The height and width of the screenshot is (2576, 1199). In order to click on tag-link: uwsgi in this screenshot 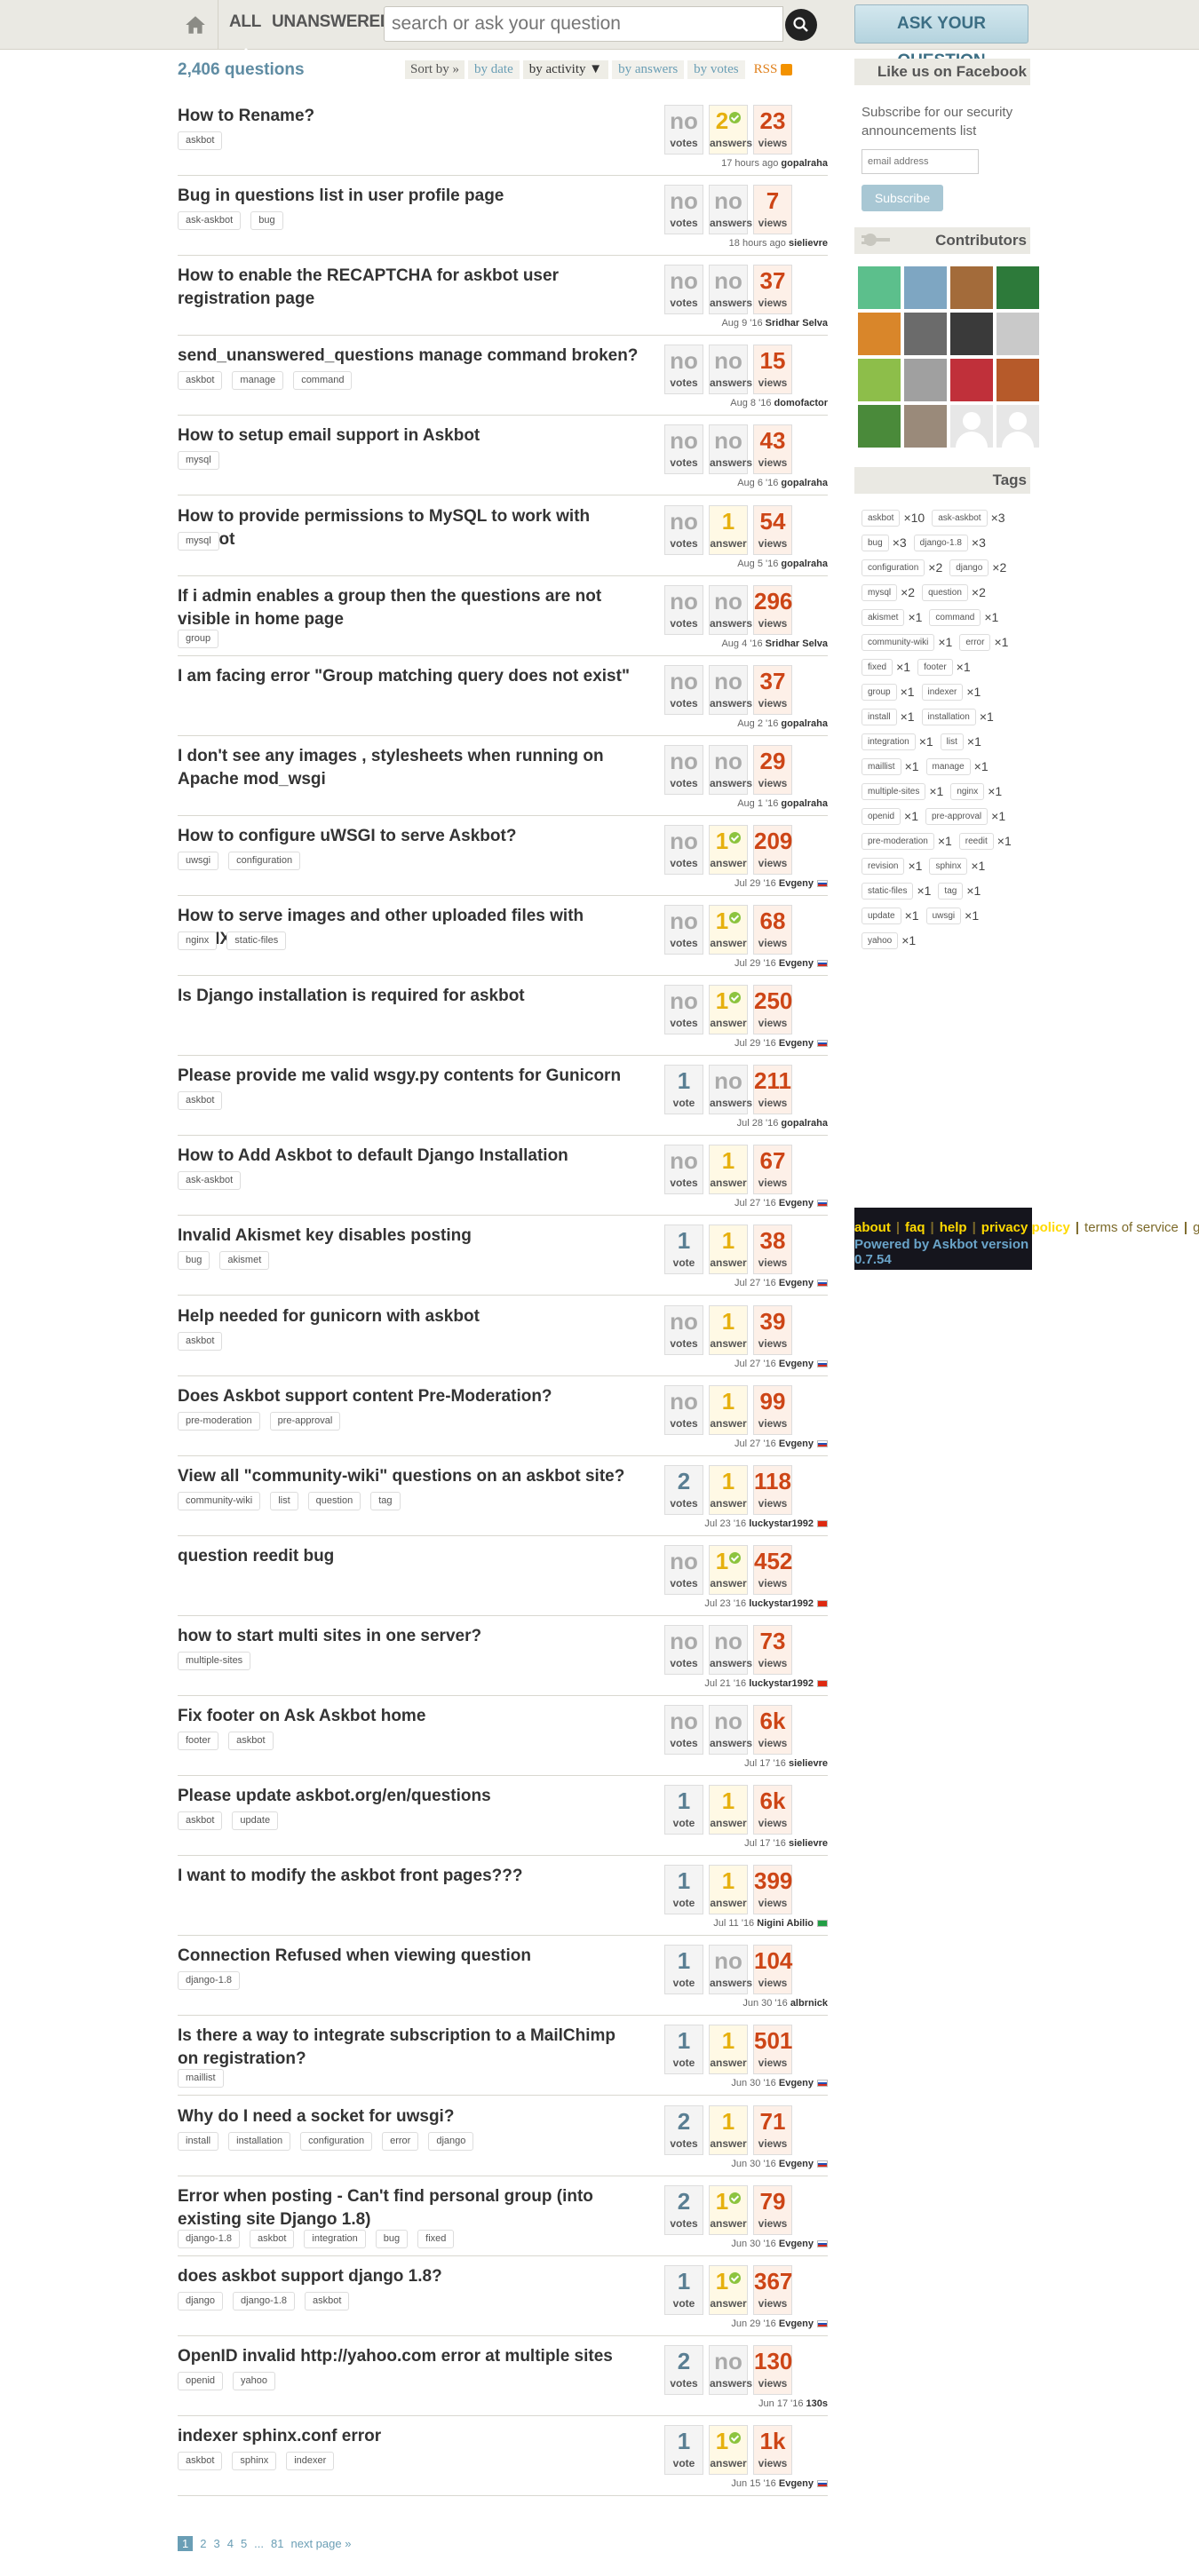, I will do `click(198, 861)`.